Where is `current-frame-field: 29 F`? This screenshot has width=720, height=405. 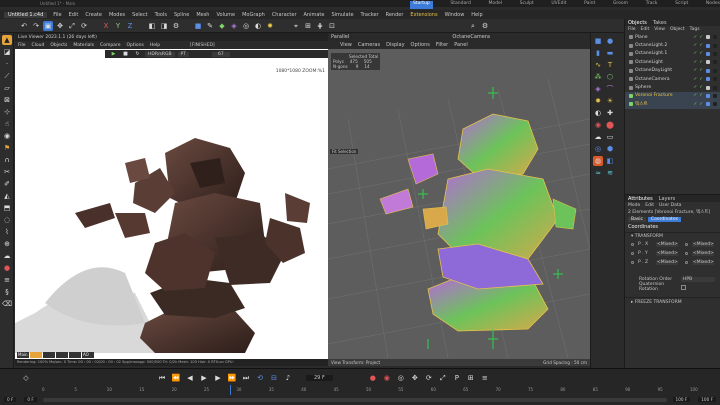
current-frame-field: 29 F is located at coordinates (319, 378).